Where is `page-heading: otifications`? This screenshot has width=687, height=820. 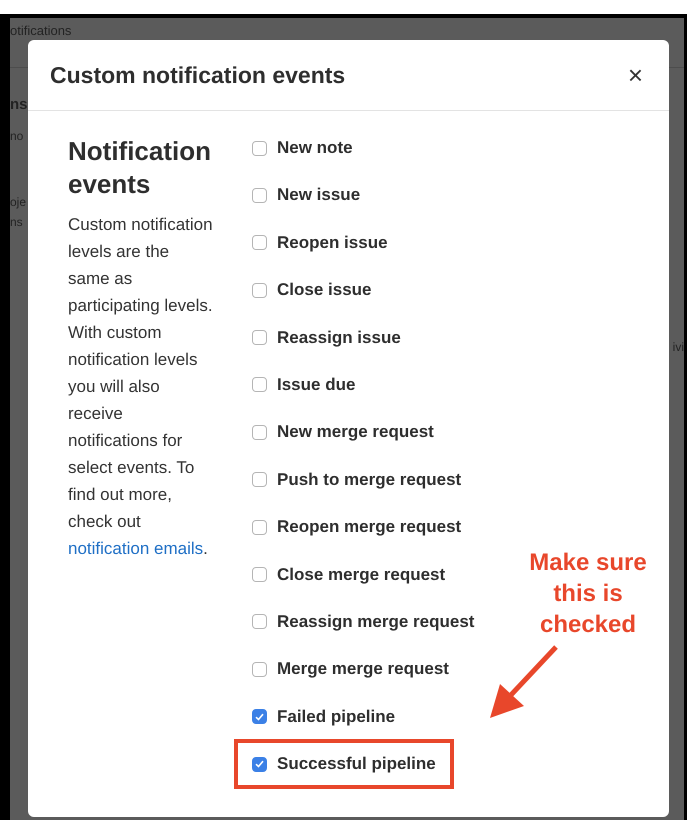 page-heading: otifications is located at coordinates (41, 30).